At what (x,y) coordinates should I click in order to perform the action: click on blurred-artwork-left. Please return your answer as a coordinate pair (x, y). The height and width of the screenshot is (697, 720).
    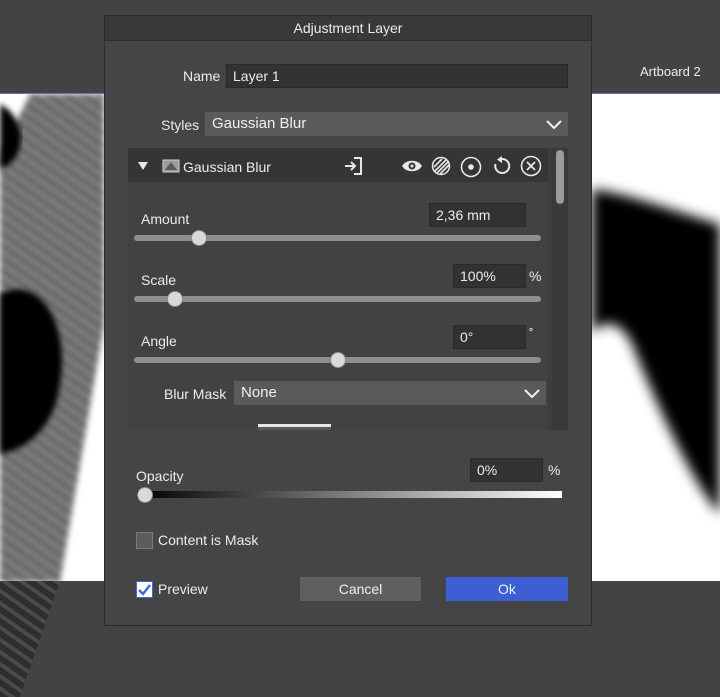
    Looking at the image, I should click on (52, 337).